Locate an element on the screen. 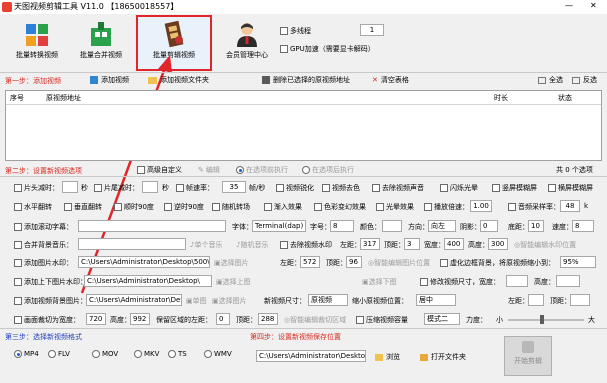  light-effect-option: 光晕效果 is located at coordinates (395, 207).